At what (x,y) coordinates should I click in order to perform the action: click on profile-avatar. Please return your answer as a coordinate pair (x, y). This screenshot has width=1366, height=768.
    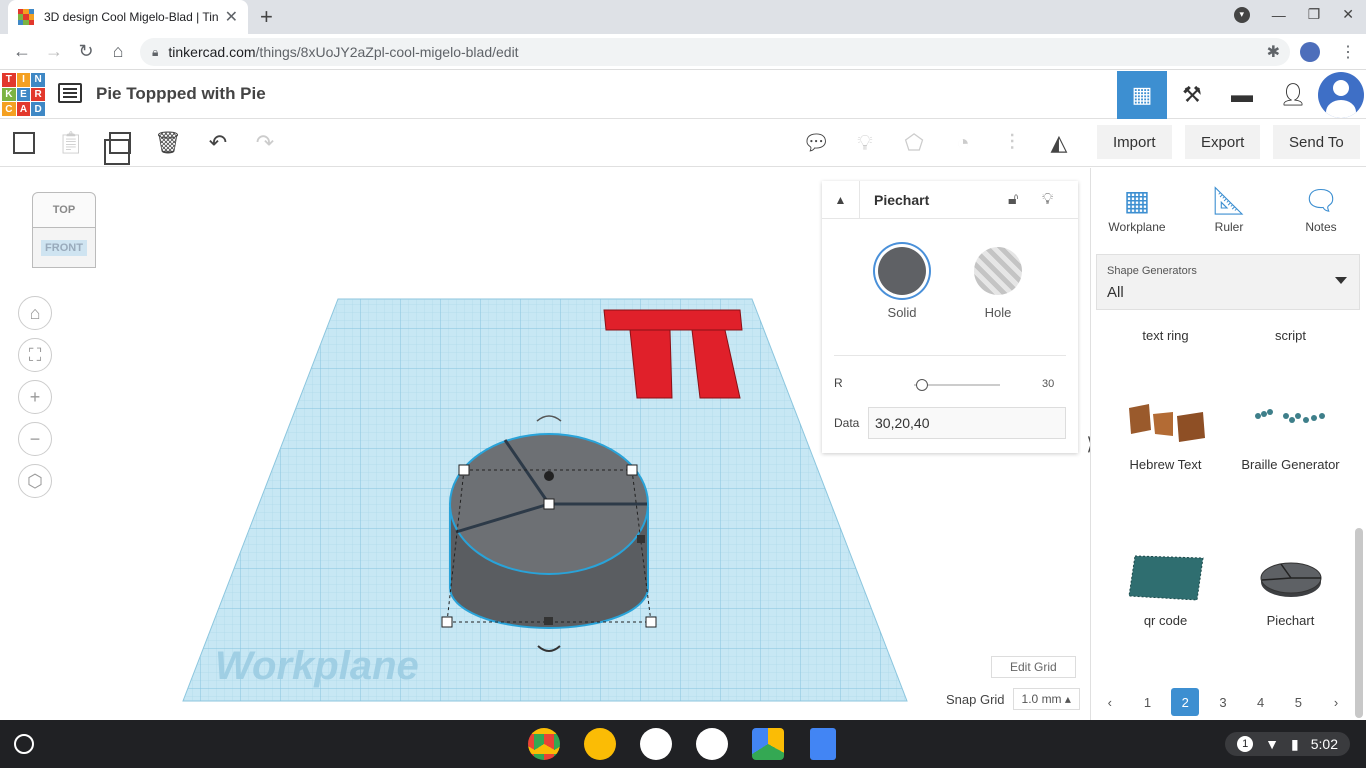
    Looking at the image, I should click on (1310, 52).